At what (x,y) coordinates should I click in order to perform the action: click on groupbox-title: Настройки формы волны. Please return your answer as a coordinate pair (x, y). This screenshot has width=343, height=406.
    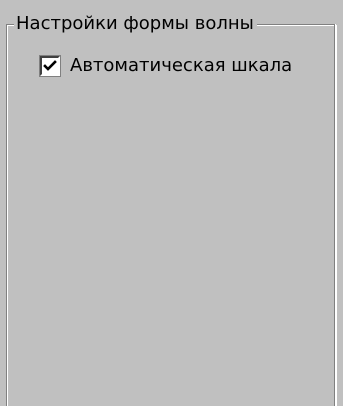
    Looking at the image, I should click on (135, 24).